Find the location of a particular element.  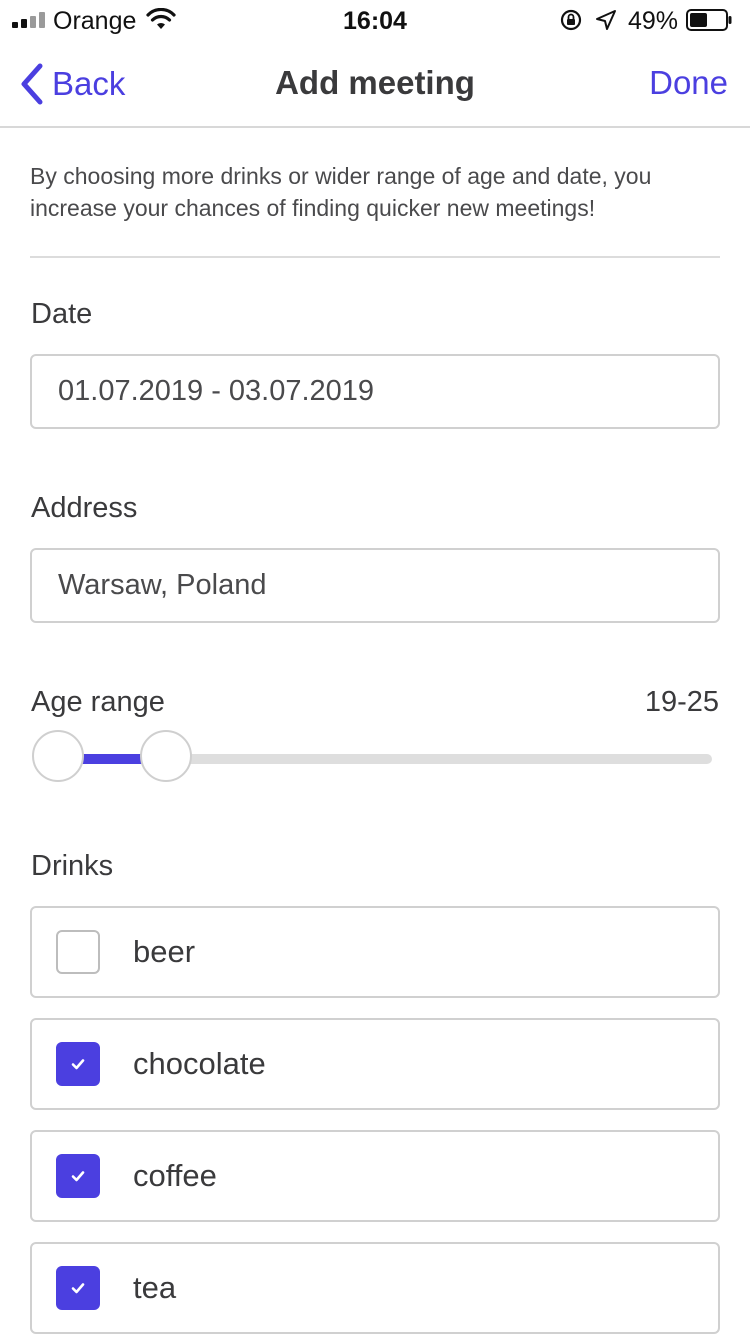

status-bar: Orange 16:04 49% is located at coordinates (375, 20).